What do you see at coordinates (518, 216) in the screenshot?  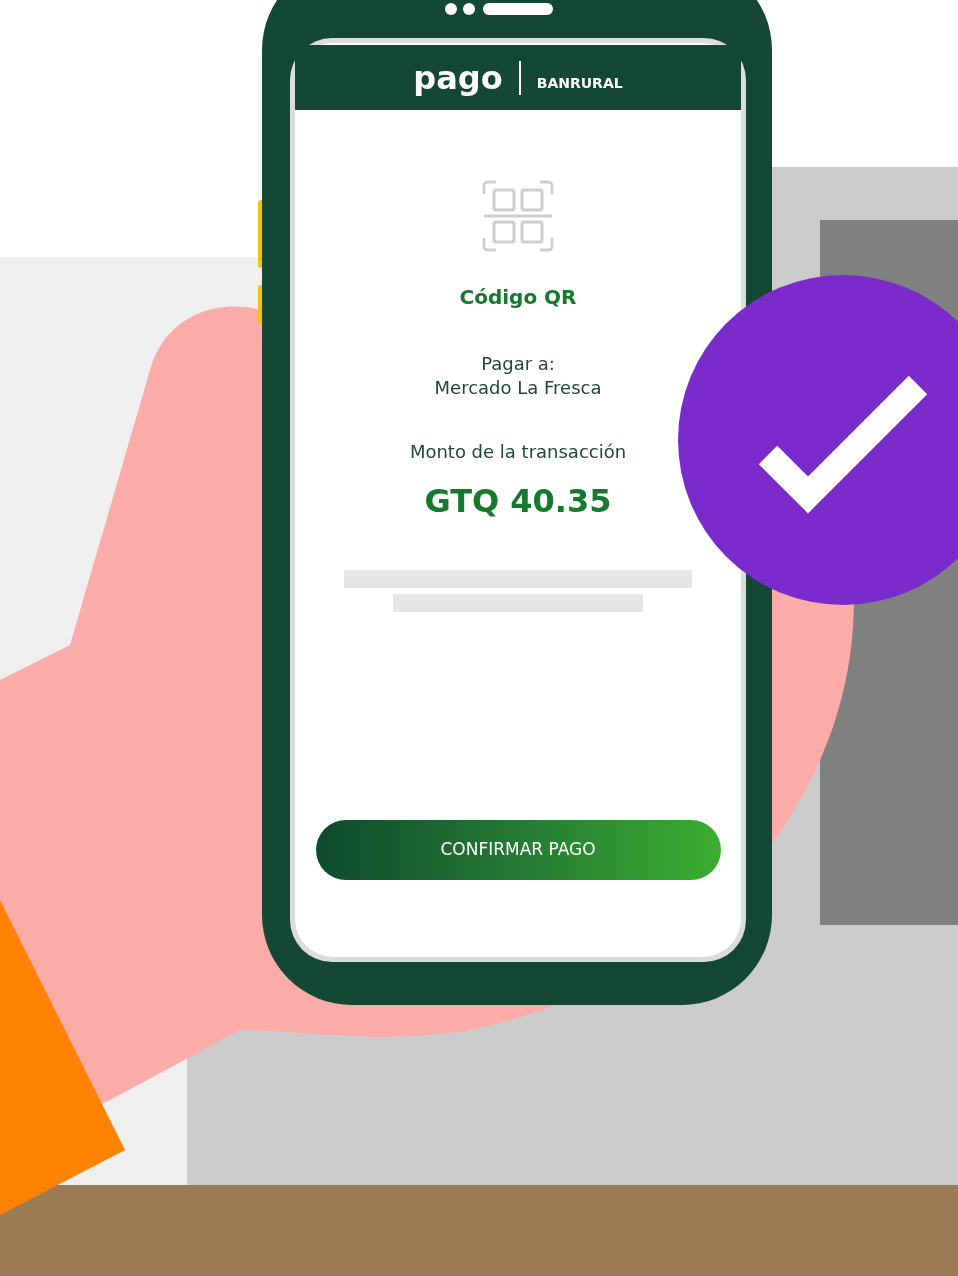 I see `qr-code-icon` at bounding box center [518, 216].